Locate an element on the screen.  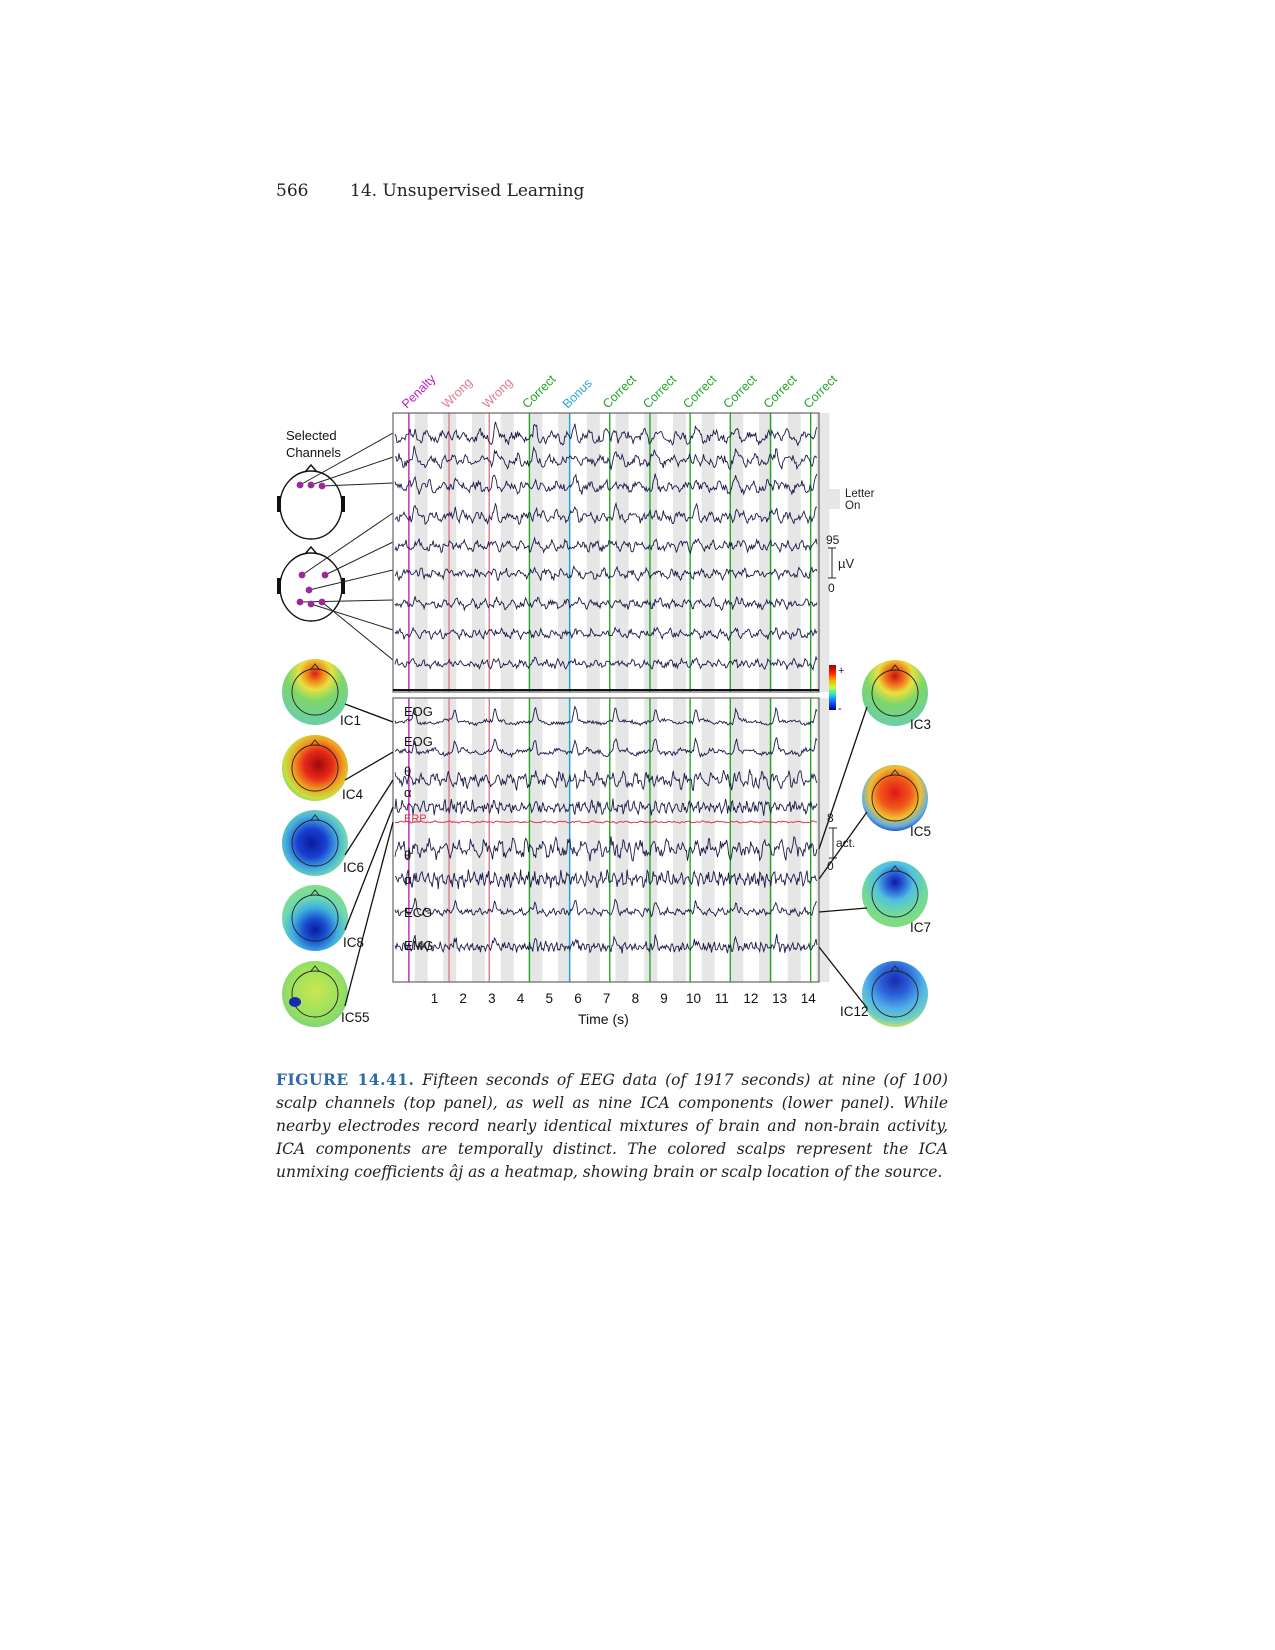
scale-top-unit: µV is located at coordinates (846, 563).